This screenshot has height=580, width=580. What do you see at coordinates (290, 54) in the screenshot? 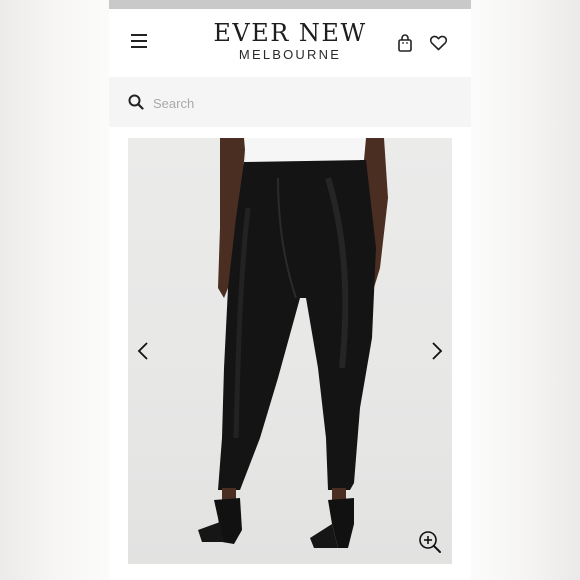
I see `logo-sub-text: MELBOURNE` at bounding box center [290, 54].